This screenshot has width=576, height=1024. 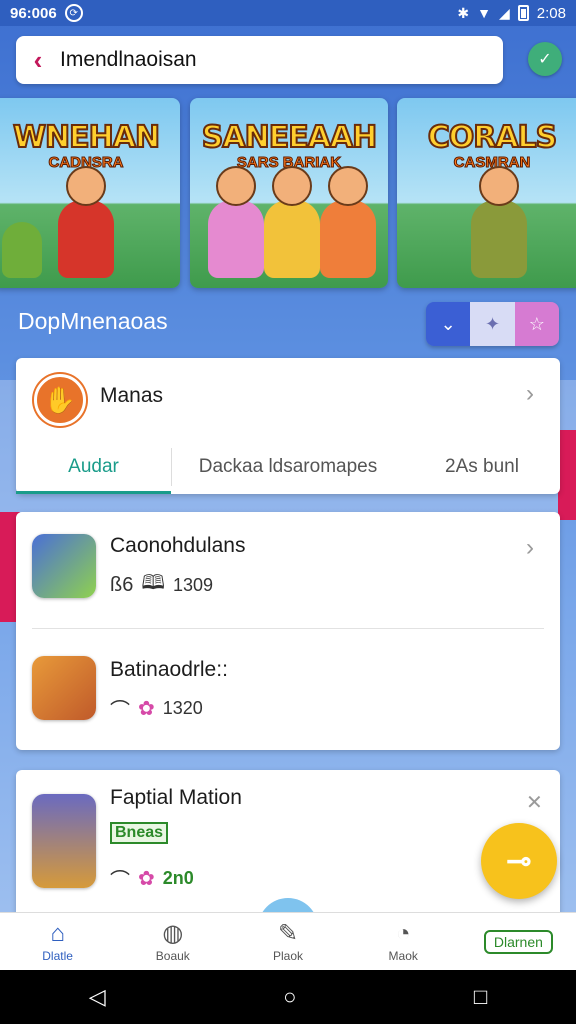 I want to click on status-bar: 96:006 ⟳ ✱ ▼ ◢ 2:08, so click(x=288, y=13).